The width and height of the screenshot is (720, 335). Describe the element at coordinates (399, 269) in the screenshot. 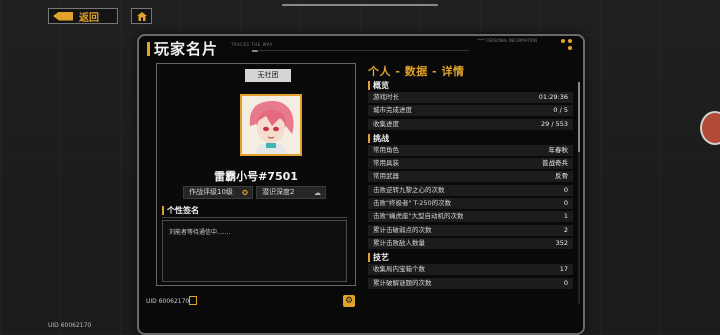

I see `stat-label: 收集局内宝箱个数` at that location.